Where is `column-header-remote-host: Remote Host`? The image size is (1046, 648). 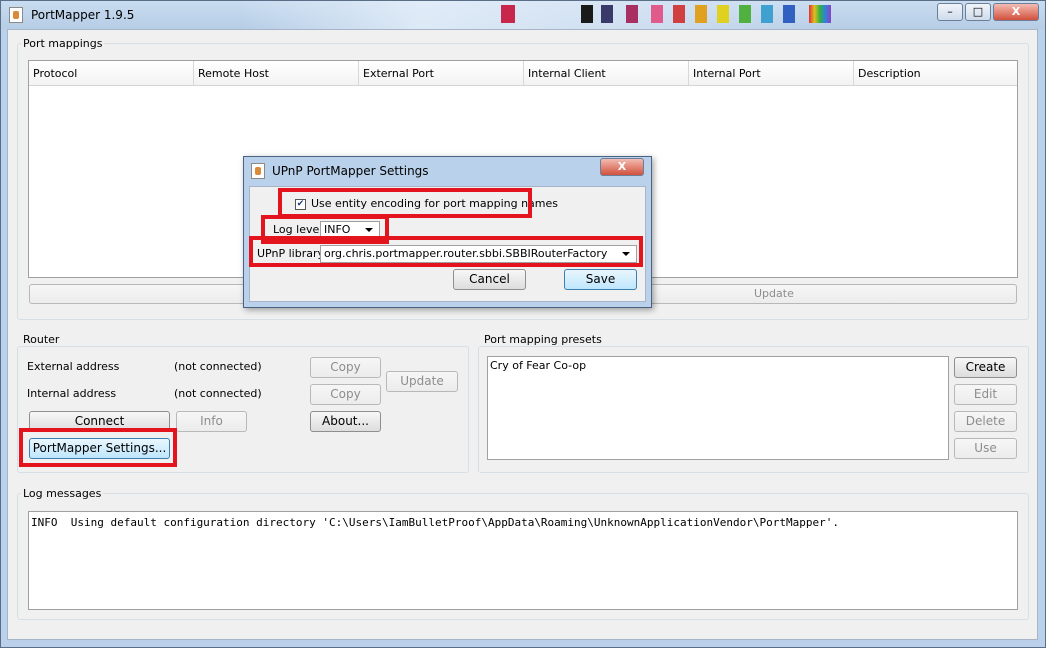
column-header-remote-host: Remote Host is located at coordinates (276, 73).